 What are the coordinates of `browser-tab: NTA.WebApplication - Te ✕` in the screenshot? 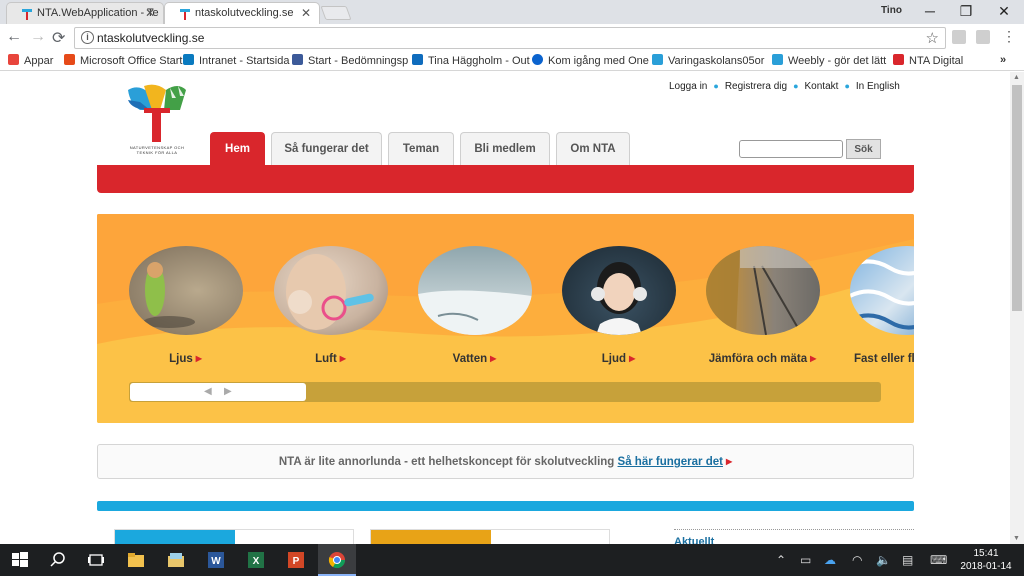 It's located at (85, 13).